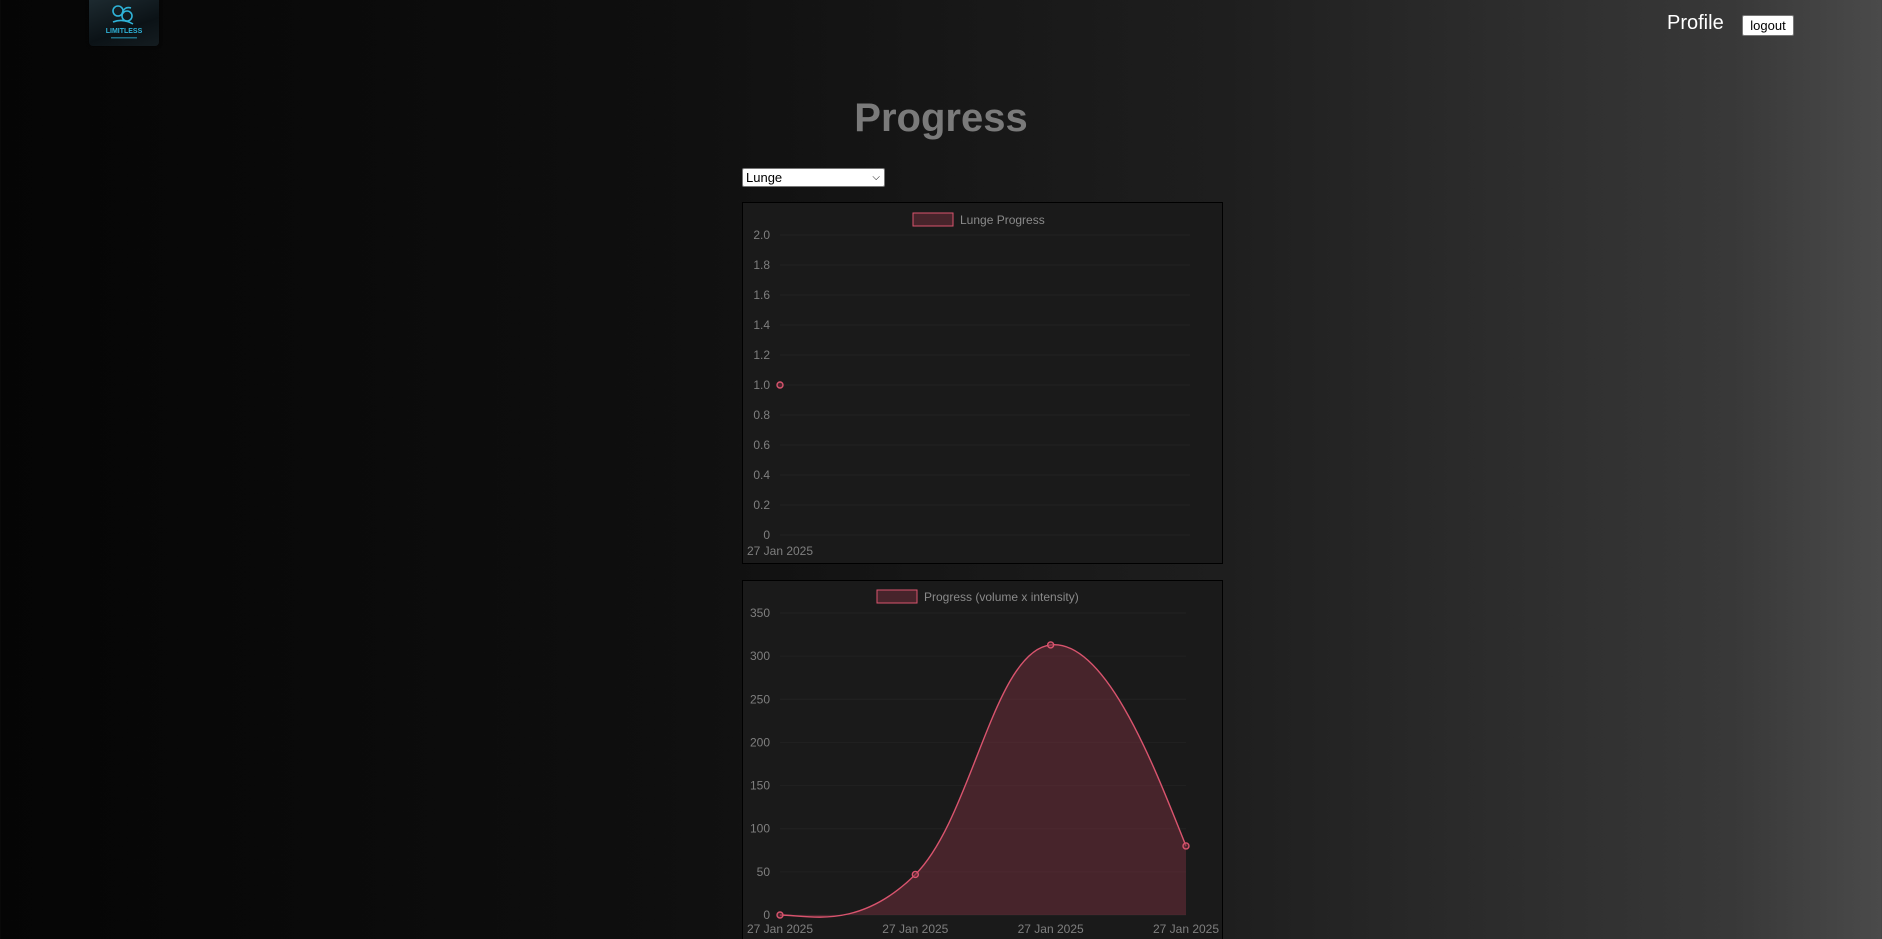 Image resolution: width=1882 pixels, height=939 pixels. I want to click on limitless-logo: LIMITLESS, so click(124, 23).